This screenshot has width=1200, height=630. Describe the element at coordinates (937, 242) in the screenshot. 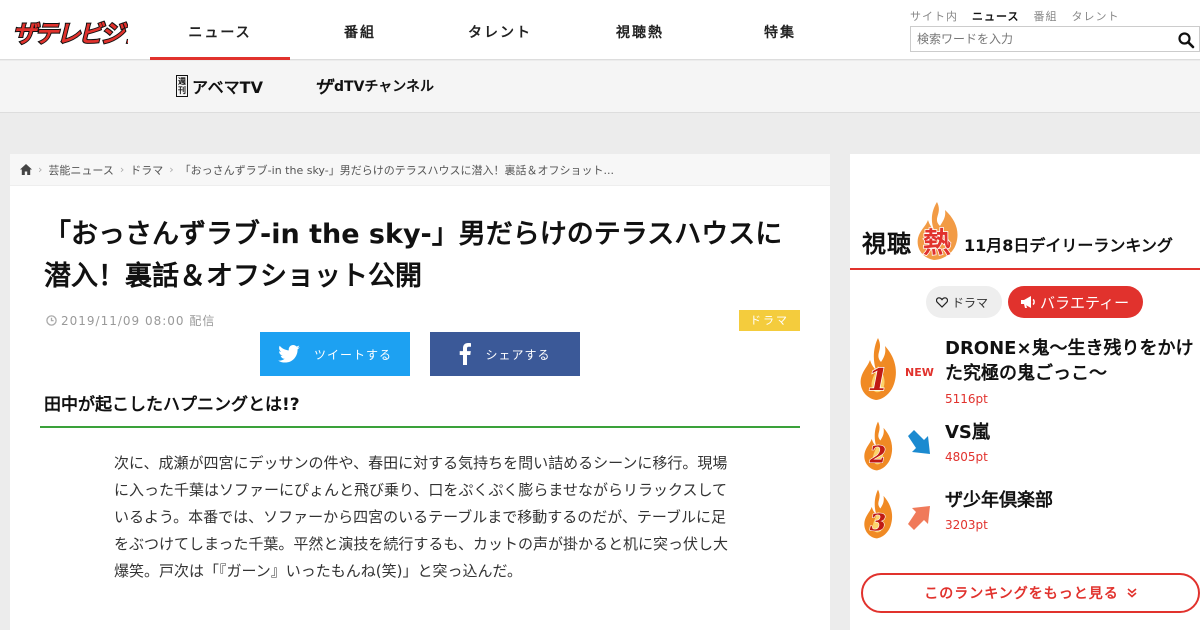

I see `ranking-heading-fire: 熱` at that location.